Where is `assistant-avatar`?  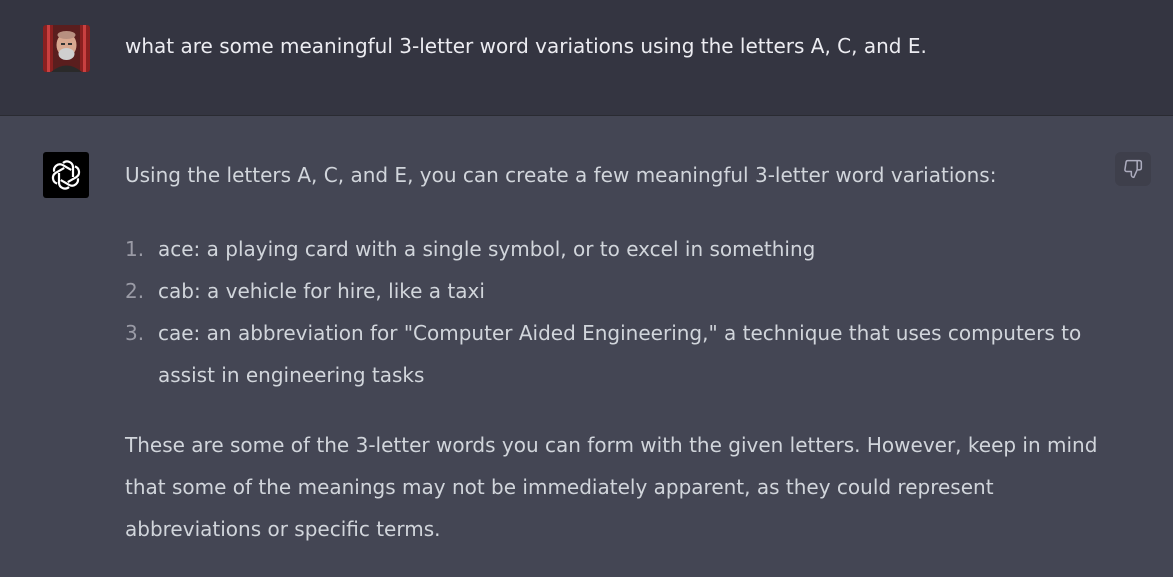 assistant-avatar is located at coordinates (66, 175).